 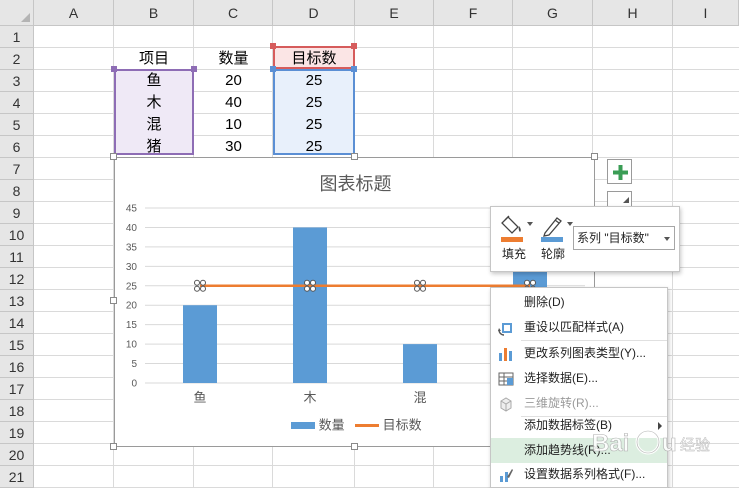 I want to click on menu-item-label: 删除(D), so click(x=544, y=302).